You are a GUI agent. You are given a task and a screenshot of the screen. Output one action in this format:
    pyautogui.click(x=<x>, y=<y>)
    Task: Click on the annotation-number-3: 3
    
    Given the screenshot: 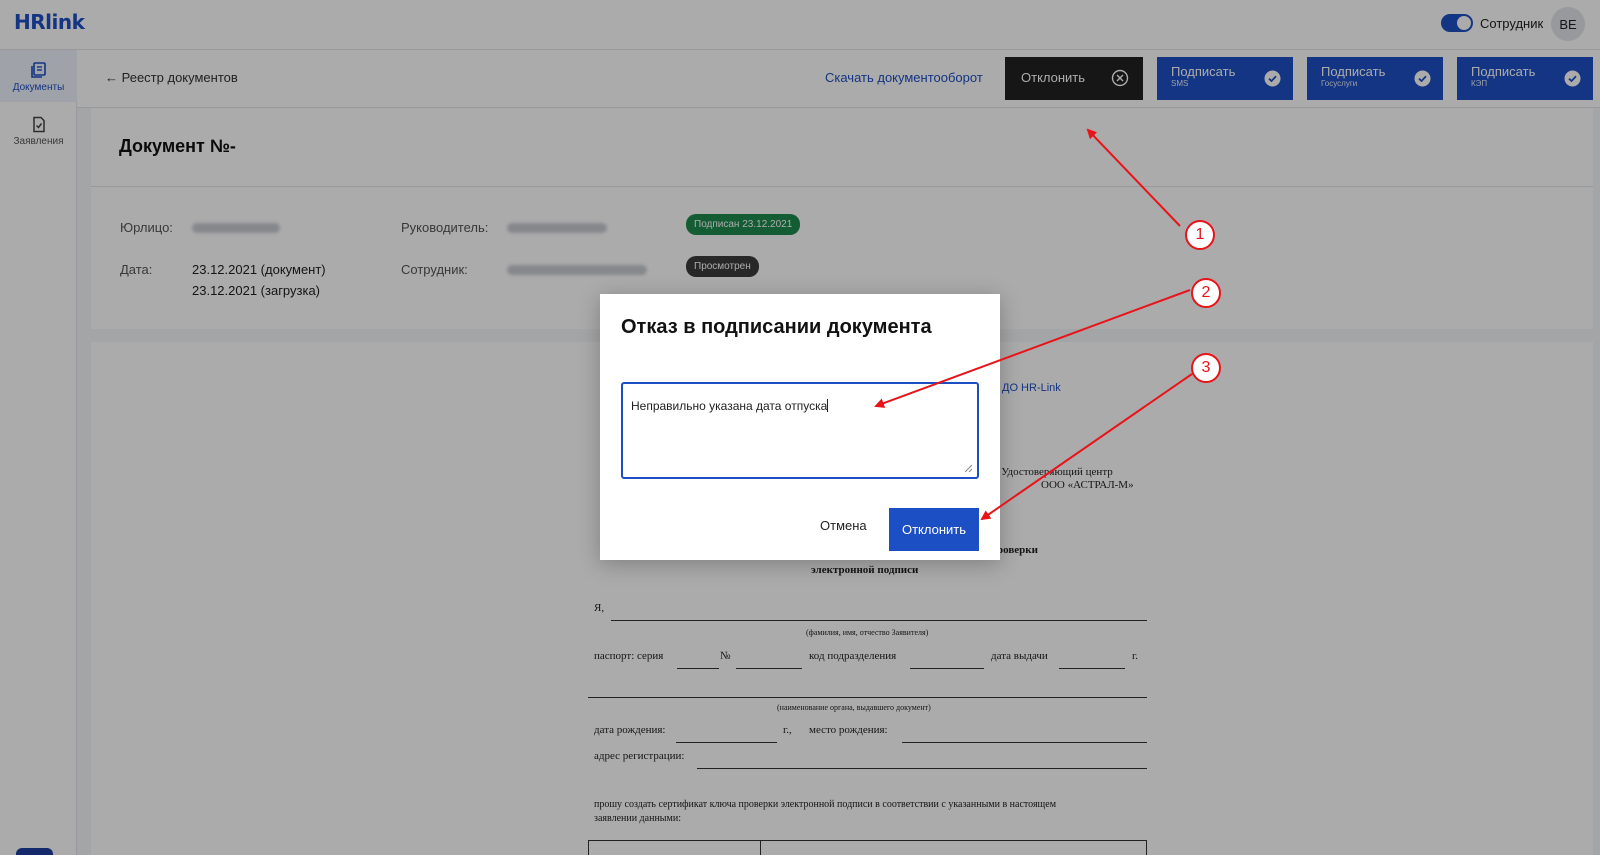 What is the action you would take?
    pyautogui.click(x=1206, y=367)
    